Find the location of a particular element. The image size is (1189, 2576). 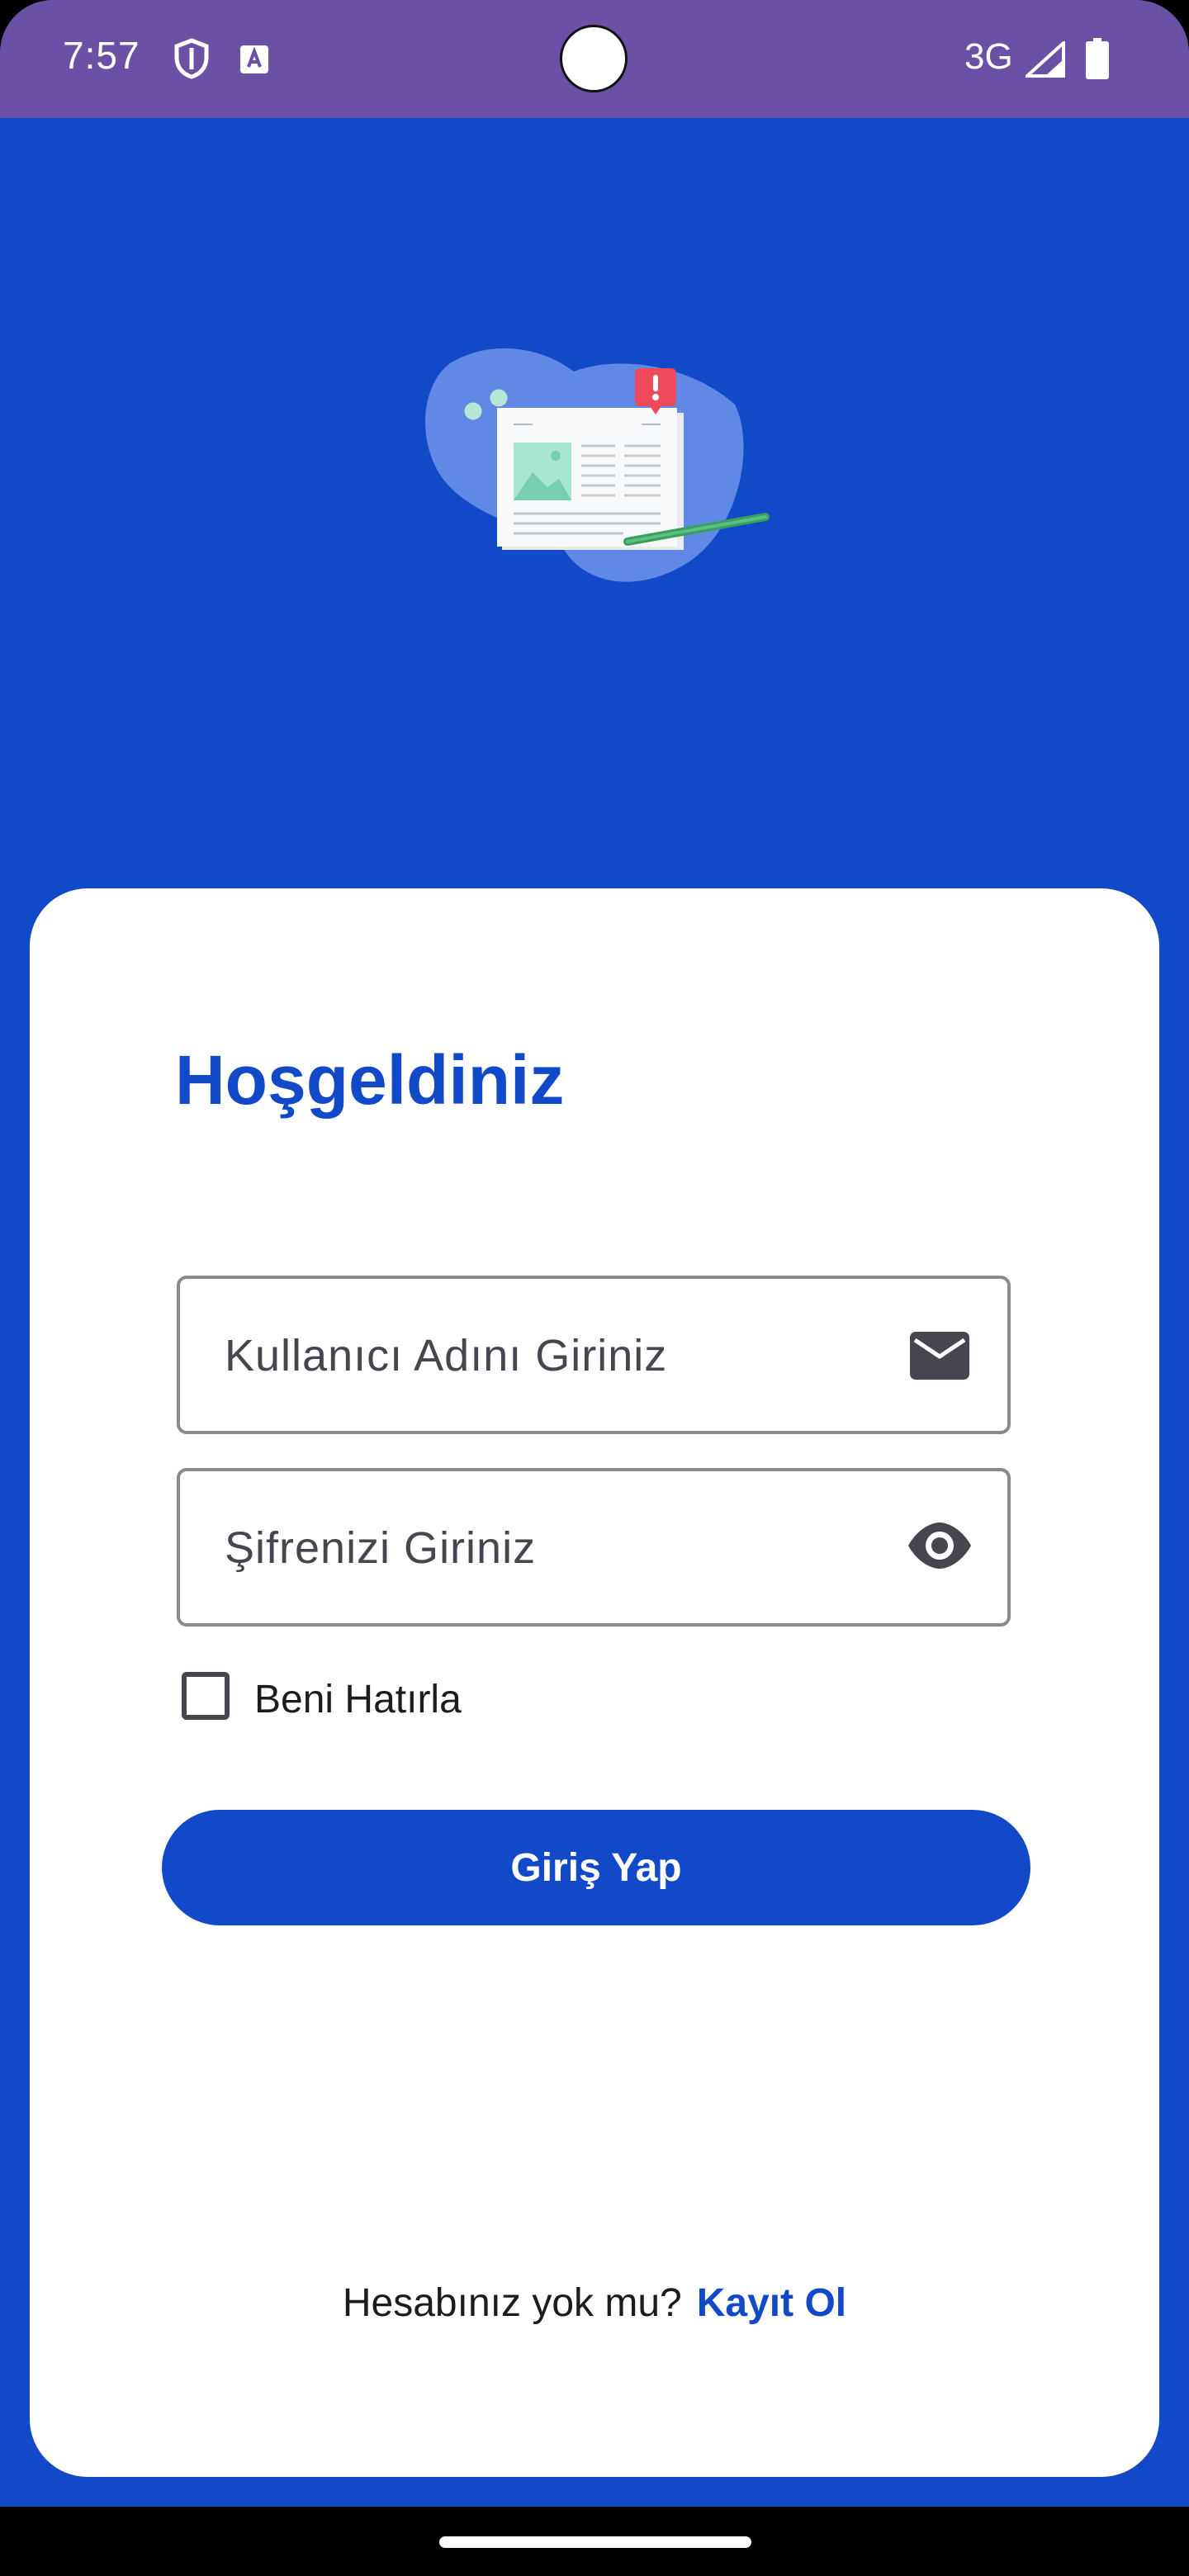

shield-icon is located at coordinates (191, 58).